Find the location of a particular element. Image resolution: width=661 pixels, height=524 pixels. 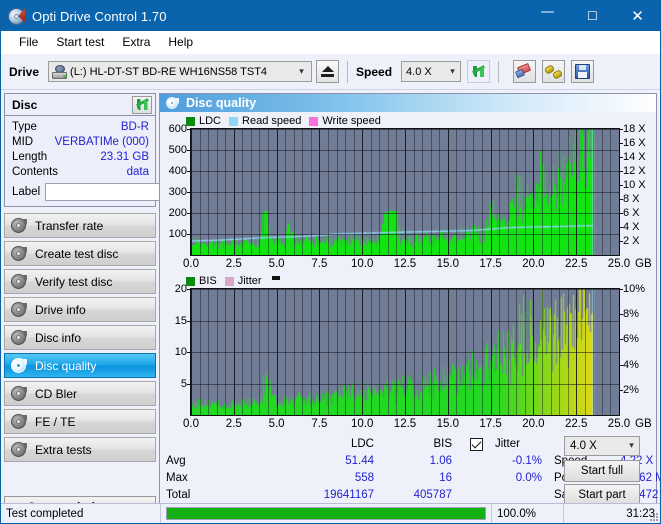

sidebar-item-create-test-disc: Create test disc is located at coordinates (80, 253).